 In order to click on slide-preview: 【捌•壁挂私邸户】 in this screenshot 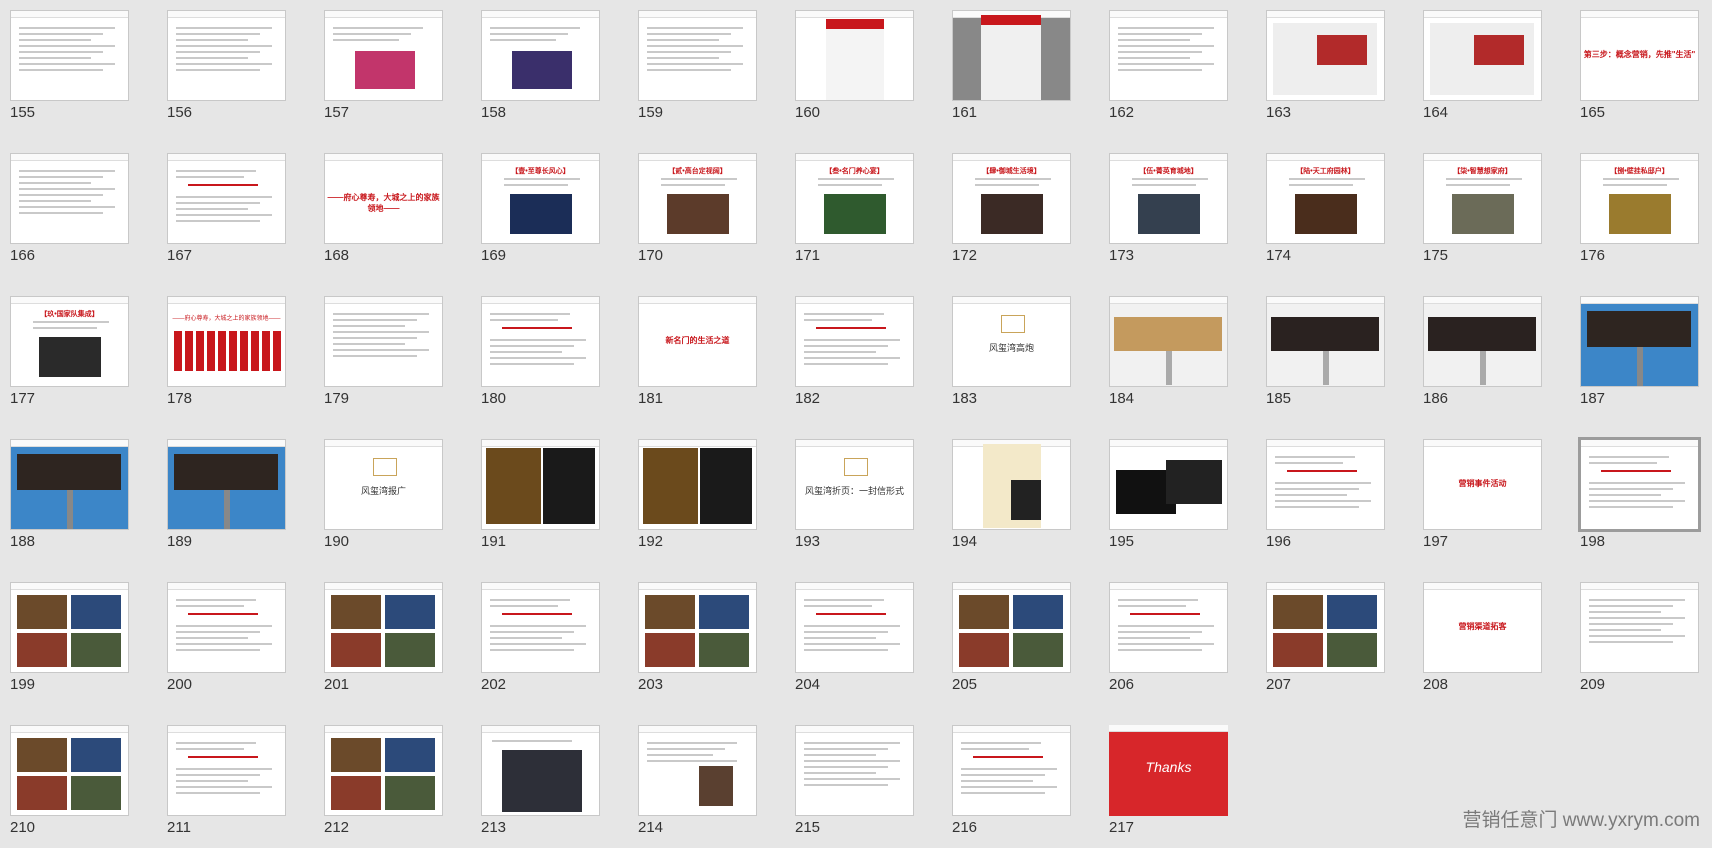, I will do `click(1639, 198)`.